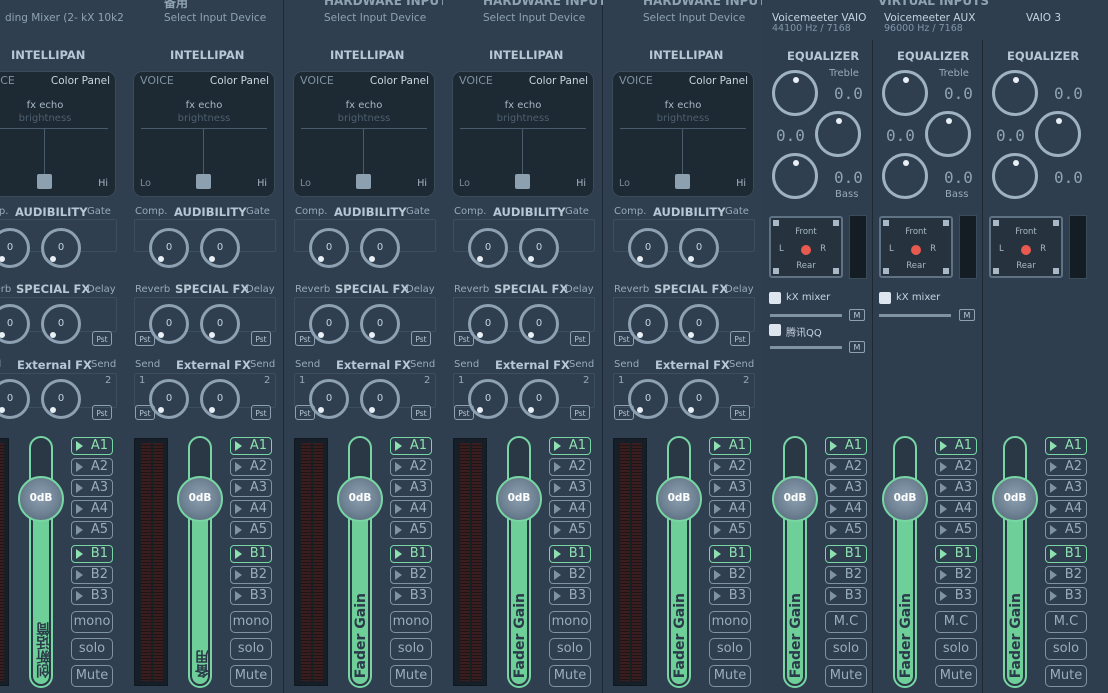 This screenshot has width=1108, height=693. Describe the element at coordinates (380, 324) in the screenshot. I see `delay-knob: 0` at that location.